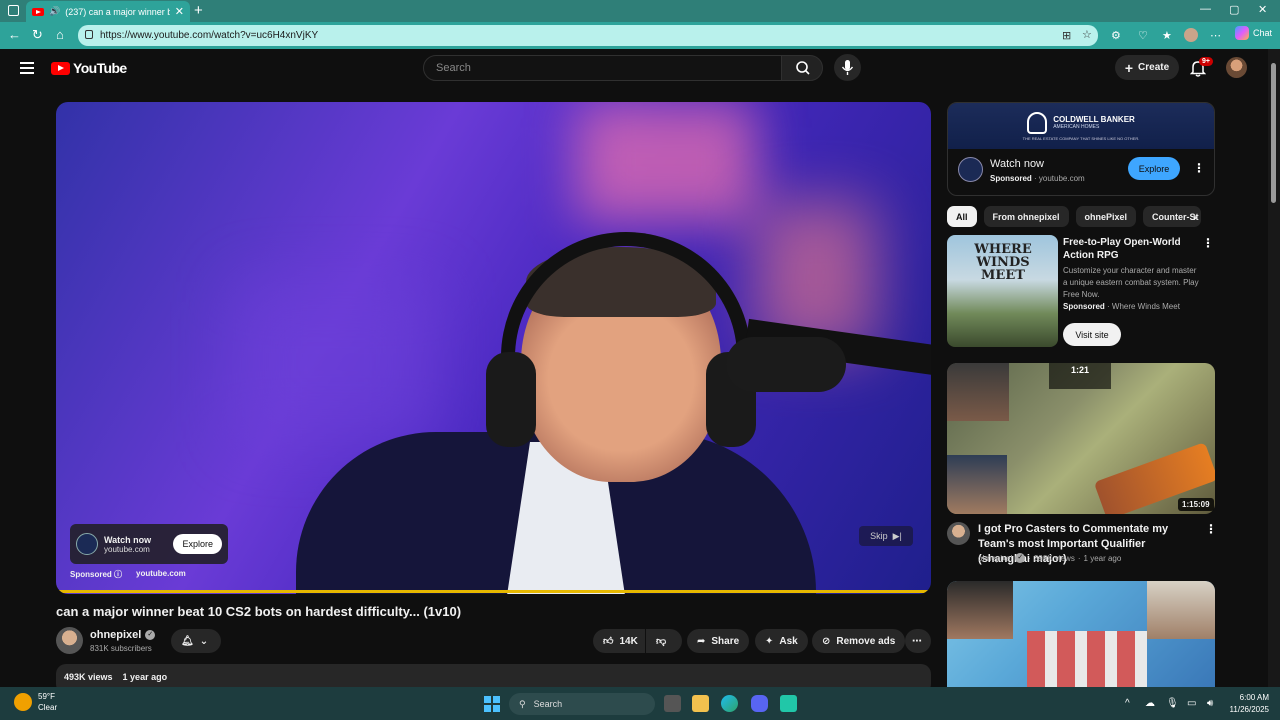 Image resolution: width=1280 pixels, height=720 pixels. What do you see at coordinates (1127, 703) in the screenshot?
I see `tray-overflow-icon: ^` at bounding box center [1127, 703].